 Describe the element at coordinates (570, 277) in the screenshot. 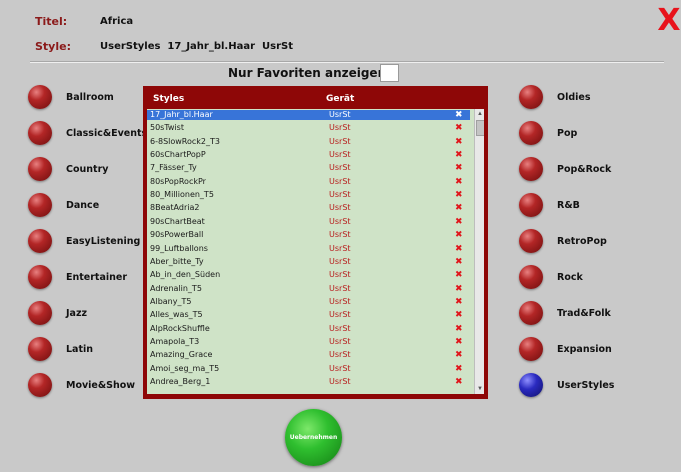

I see `category-label: Rock` at that location.